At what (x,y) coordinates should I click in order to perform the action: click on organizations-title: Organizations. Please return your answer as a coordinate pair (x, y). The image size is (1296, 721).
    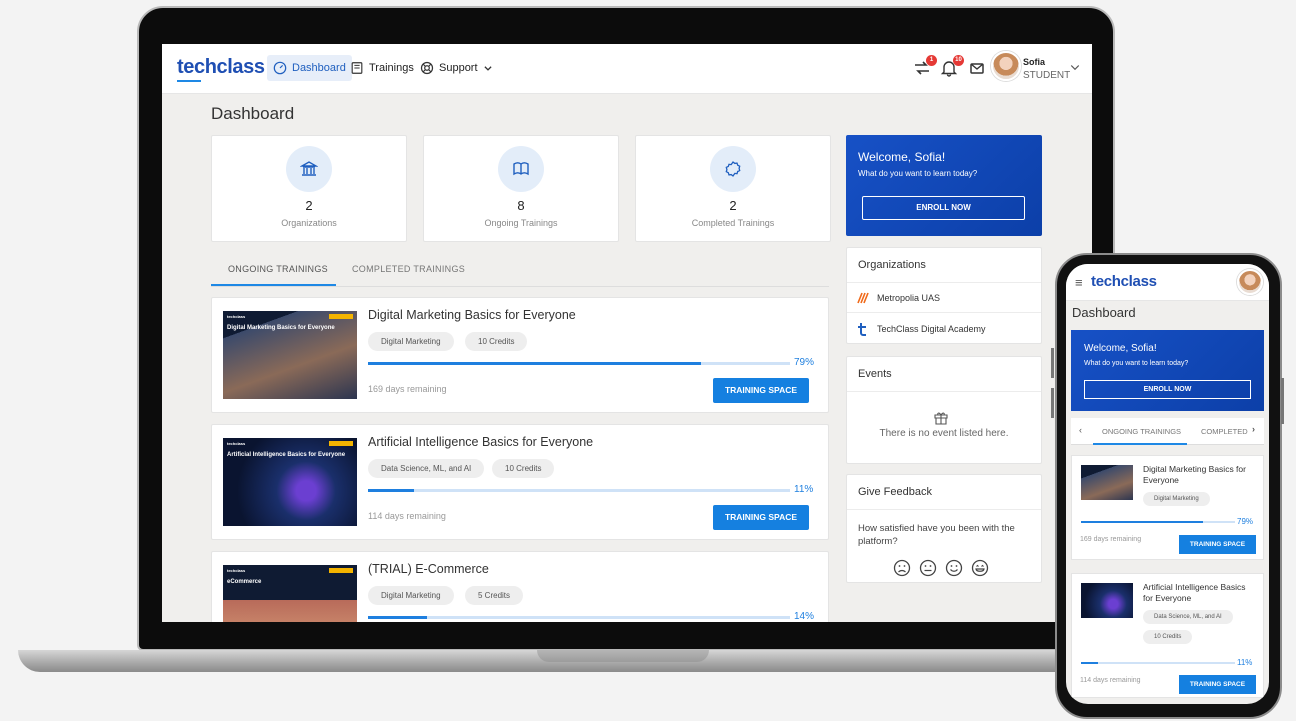
    Looking at the image, I should click on (892, 265).